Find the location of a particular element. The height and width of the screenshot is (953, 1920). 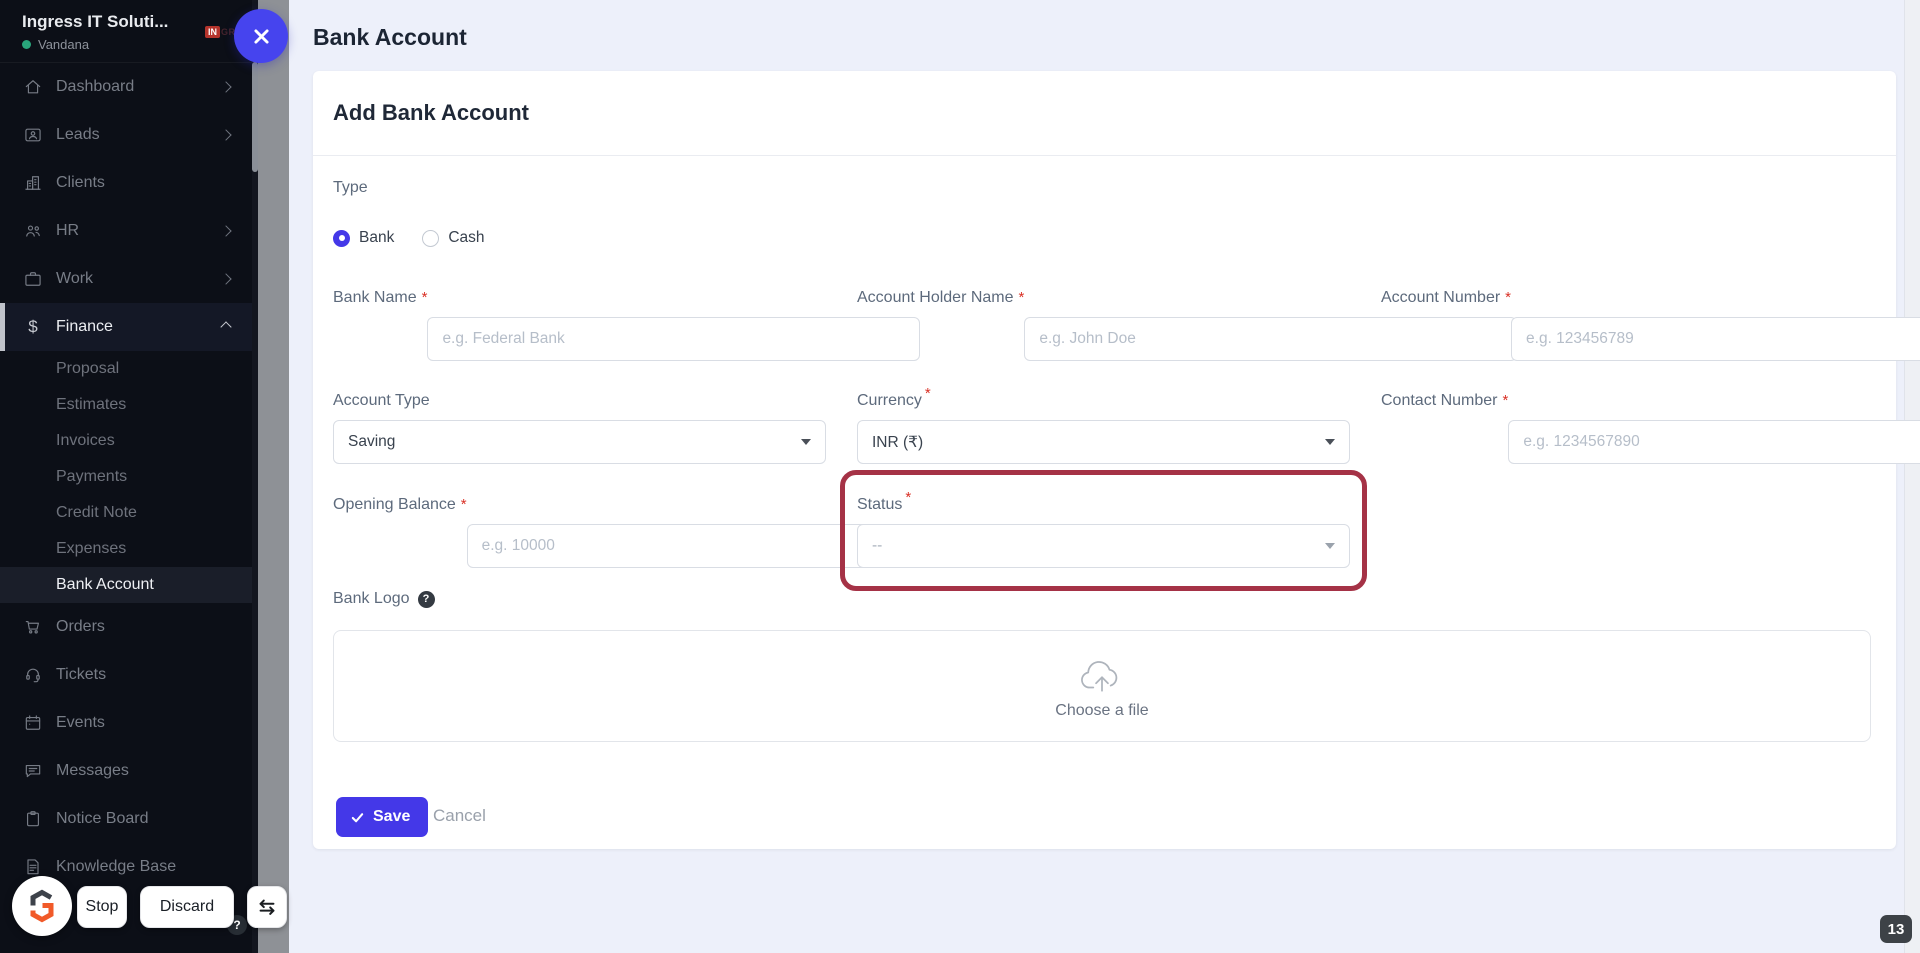

sidebar-subitem-credit-note: Credit Note is located at coordinates (126, 513).